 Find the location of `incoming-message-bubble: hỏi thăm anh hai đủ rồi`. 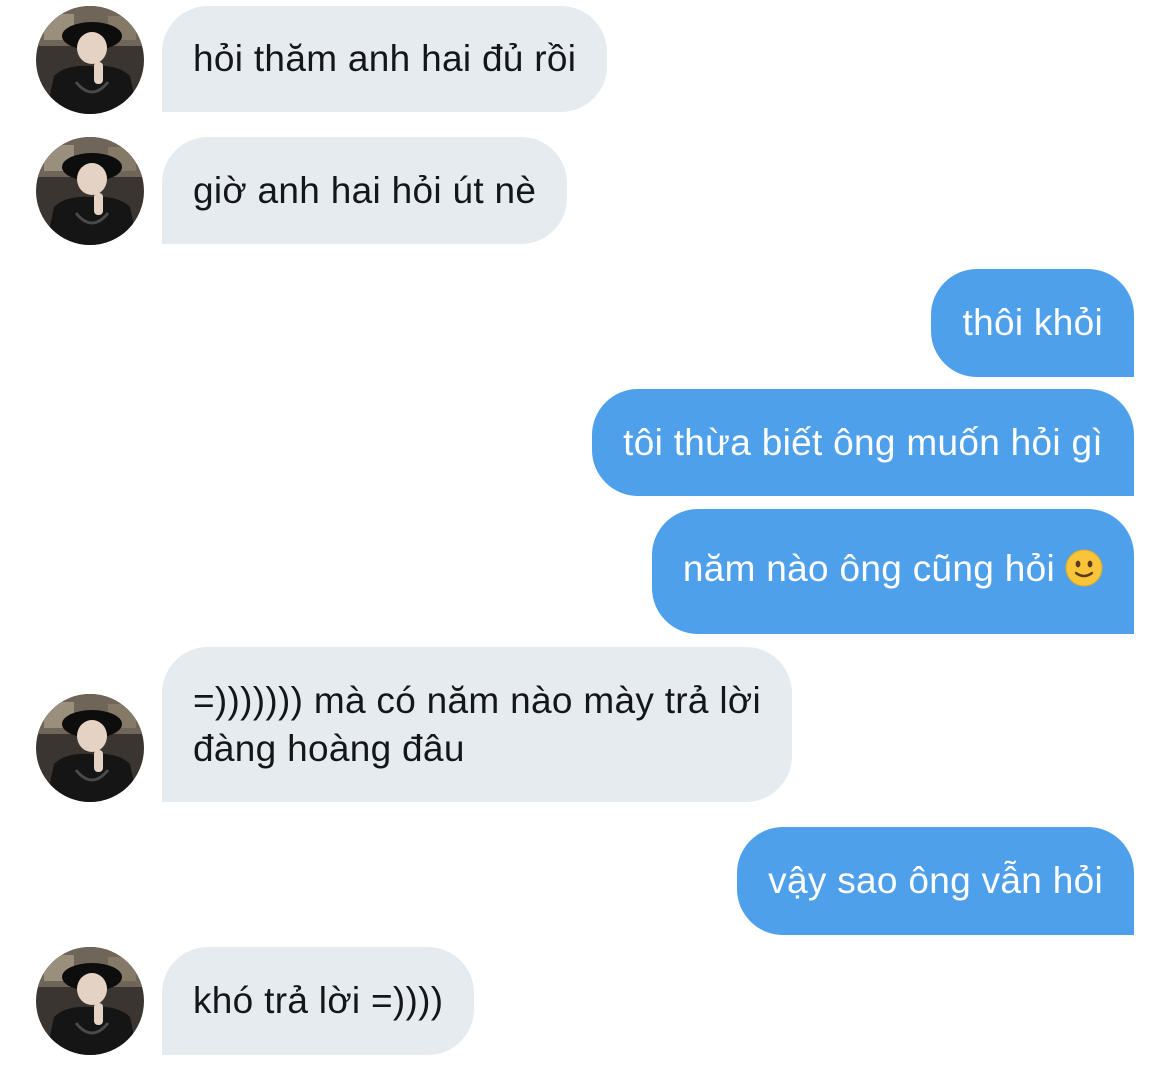

incoming-message-bubble: hỏi thăm anh hai đủ rồi is located at coordinates (385, 59).